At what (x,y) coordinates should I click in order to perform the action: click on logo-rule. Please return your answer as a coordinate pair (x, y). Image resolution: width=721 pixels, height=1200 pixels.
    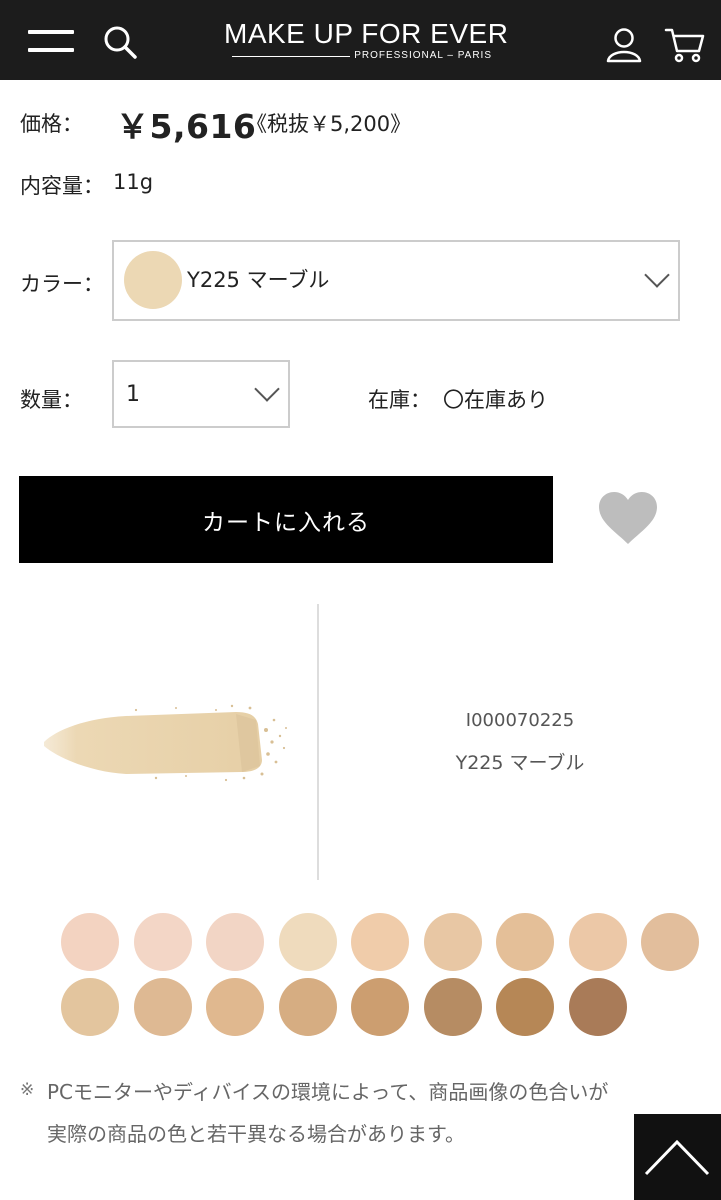
    Looking at the image, I should click on (291, 56).